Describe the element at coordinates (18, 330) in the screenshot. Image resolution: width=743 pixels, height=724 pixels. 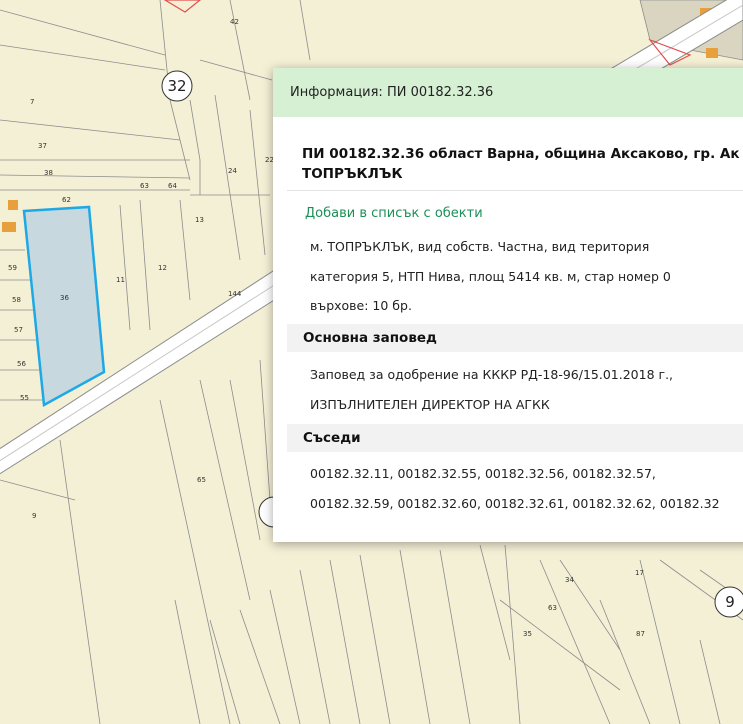
I see `parcel-number-label: 57` at that location.